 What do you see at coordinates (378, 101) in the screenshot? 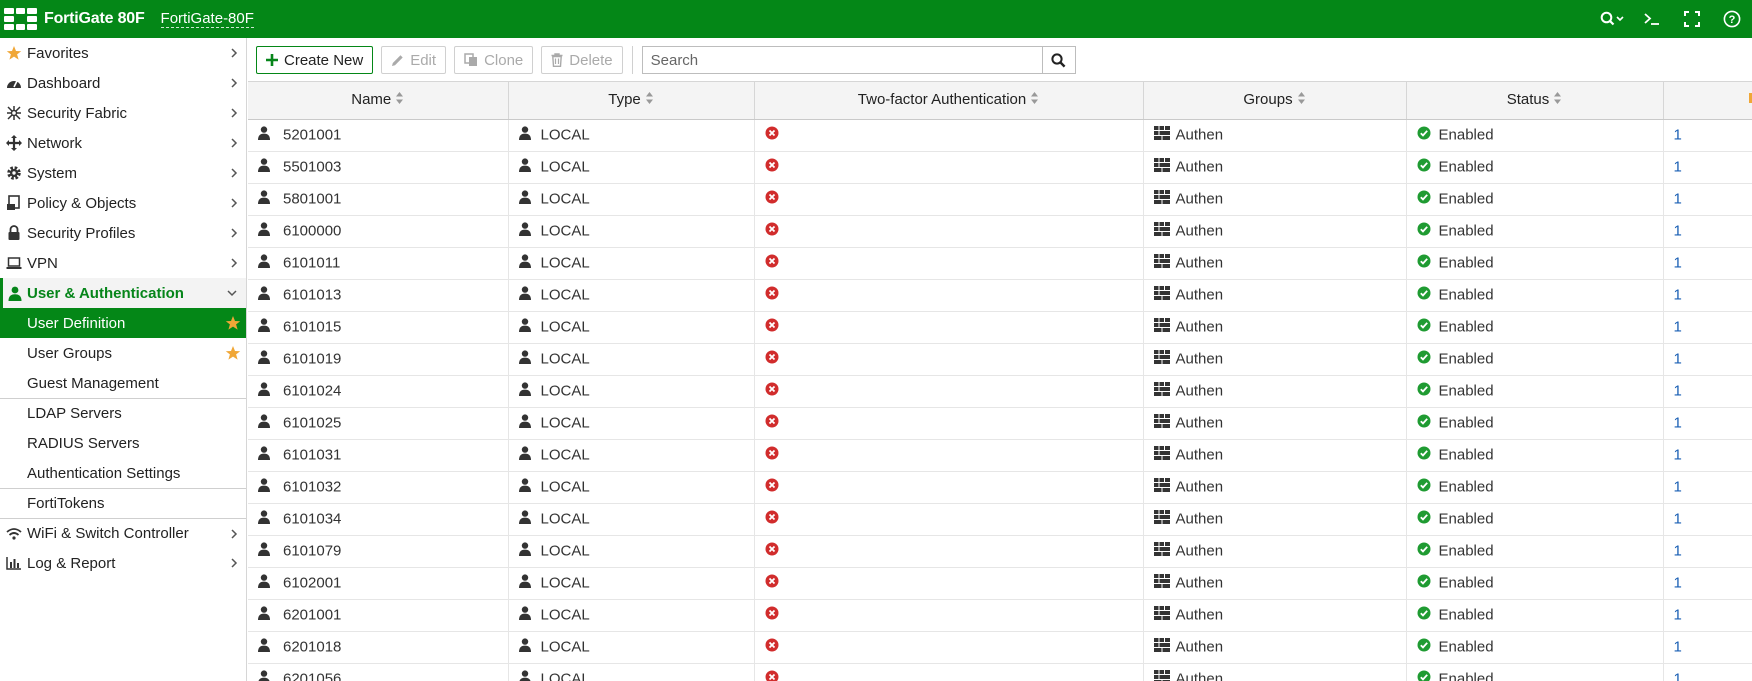
I see `column-header-name: Name` at bounding box center [378, 101].